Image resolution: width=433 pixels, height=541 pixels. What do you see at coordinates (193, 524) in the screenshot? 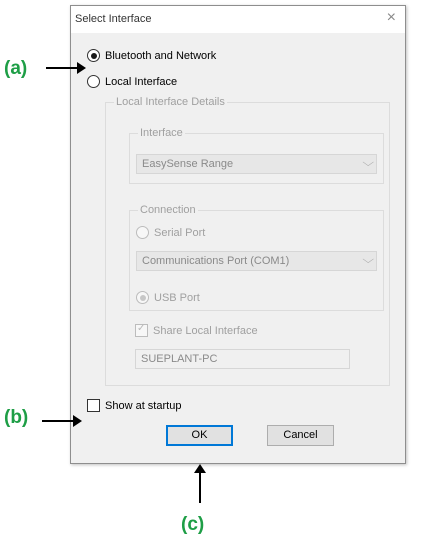
I see `annotation-c: (c)` at bounding box center [193, 524].